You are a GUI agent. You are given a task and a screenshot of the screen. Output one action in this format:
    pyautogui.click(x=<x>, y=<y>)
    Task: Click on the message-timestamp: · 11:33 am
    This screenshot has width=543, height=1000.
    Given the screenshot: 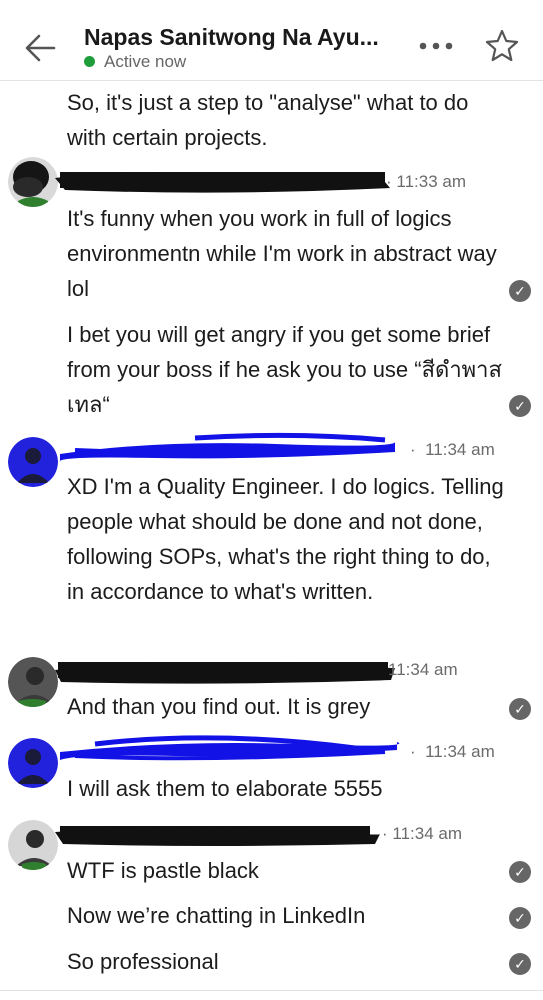 What is the action you would take?
    pyautogui.click(x=426, y=181)
    